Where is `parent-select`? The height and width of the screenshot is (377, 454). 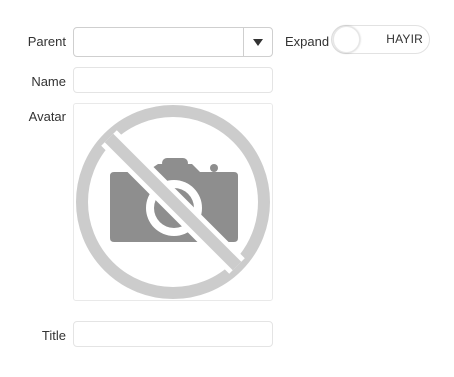
parent-select is located at coordinates (173, 42).